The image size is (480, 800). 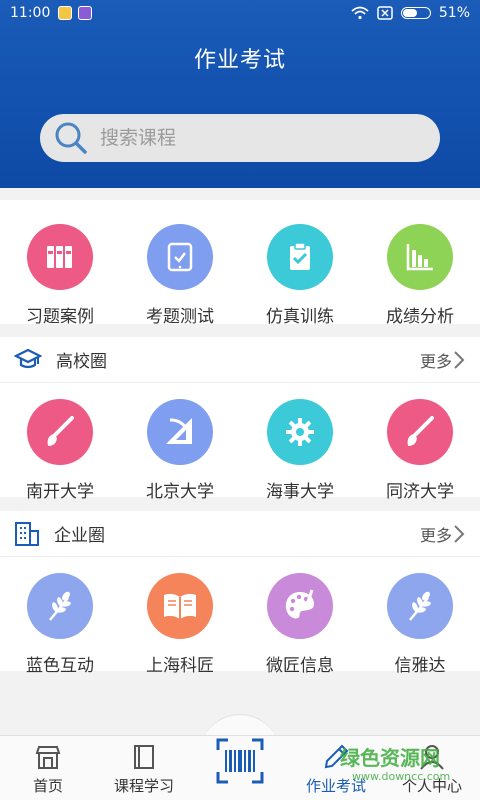 I want to click on grid-item-label: 仿真训练, so click(x=300, y=317).